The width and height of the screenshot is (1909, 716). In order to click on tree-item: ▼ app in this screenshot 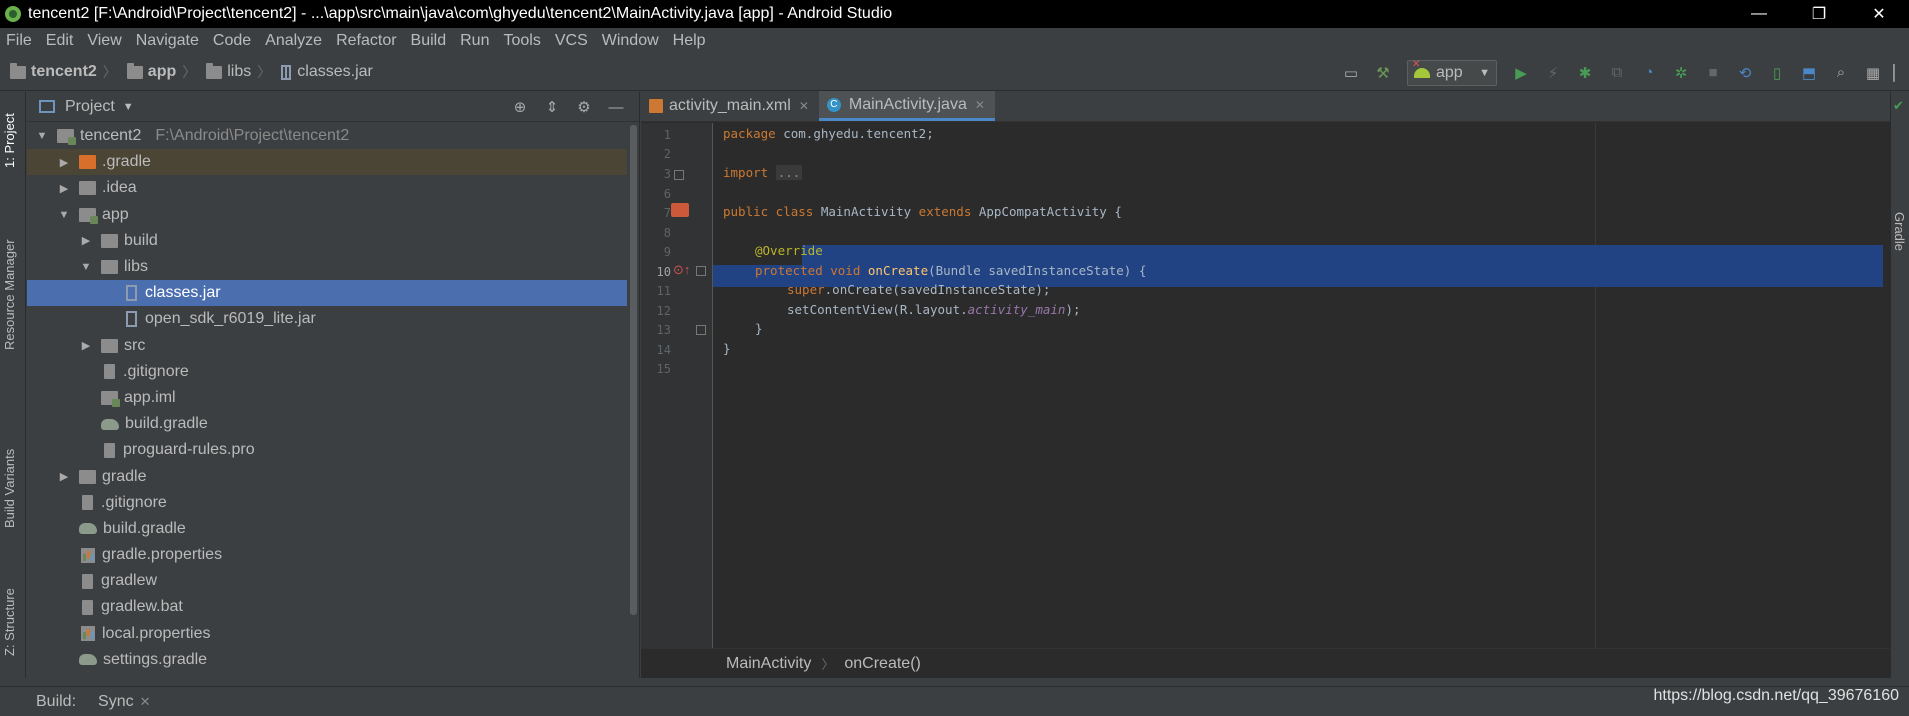, I will do `click(327, 215)`.